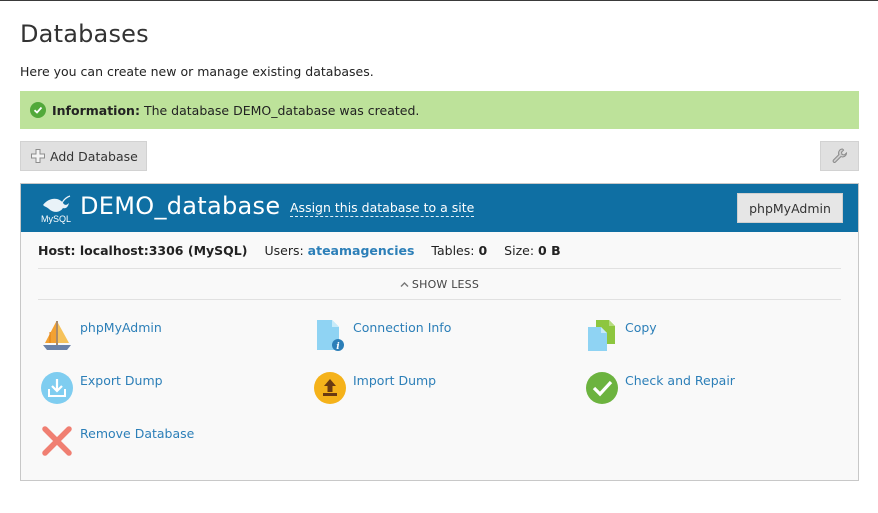 The height and width of the screenshot is (513, 878). Describe the element at coordinates (121, 327) in the screenshot. I see `phpmyadmin-action-label: phpMyAdmin` at that location.